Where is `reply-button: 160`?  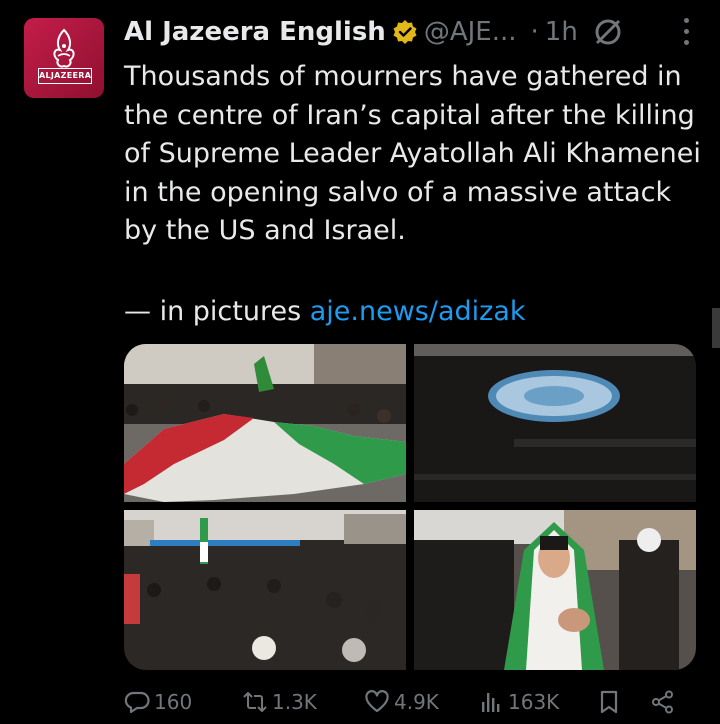
reply-button: 160 is located at coordinates (158, 702).